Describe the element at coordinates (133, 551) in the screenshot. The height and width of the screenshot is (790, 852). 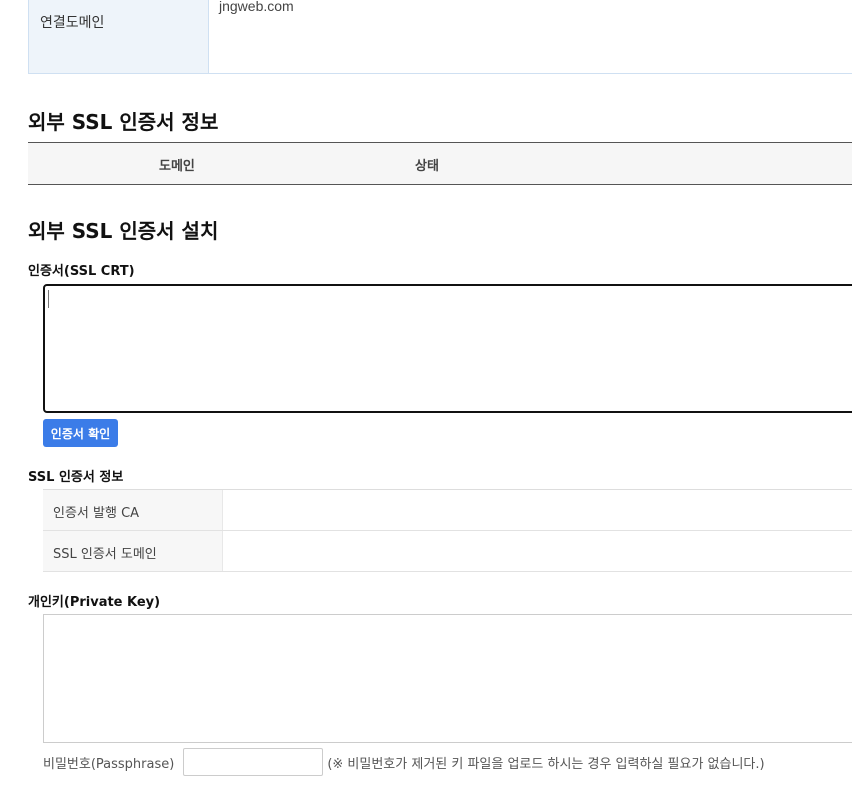
I see `cert-domain-label: SSL 인증서 도메인` at that location.